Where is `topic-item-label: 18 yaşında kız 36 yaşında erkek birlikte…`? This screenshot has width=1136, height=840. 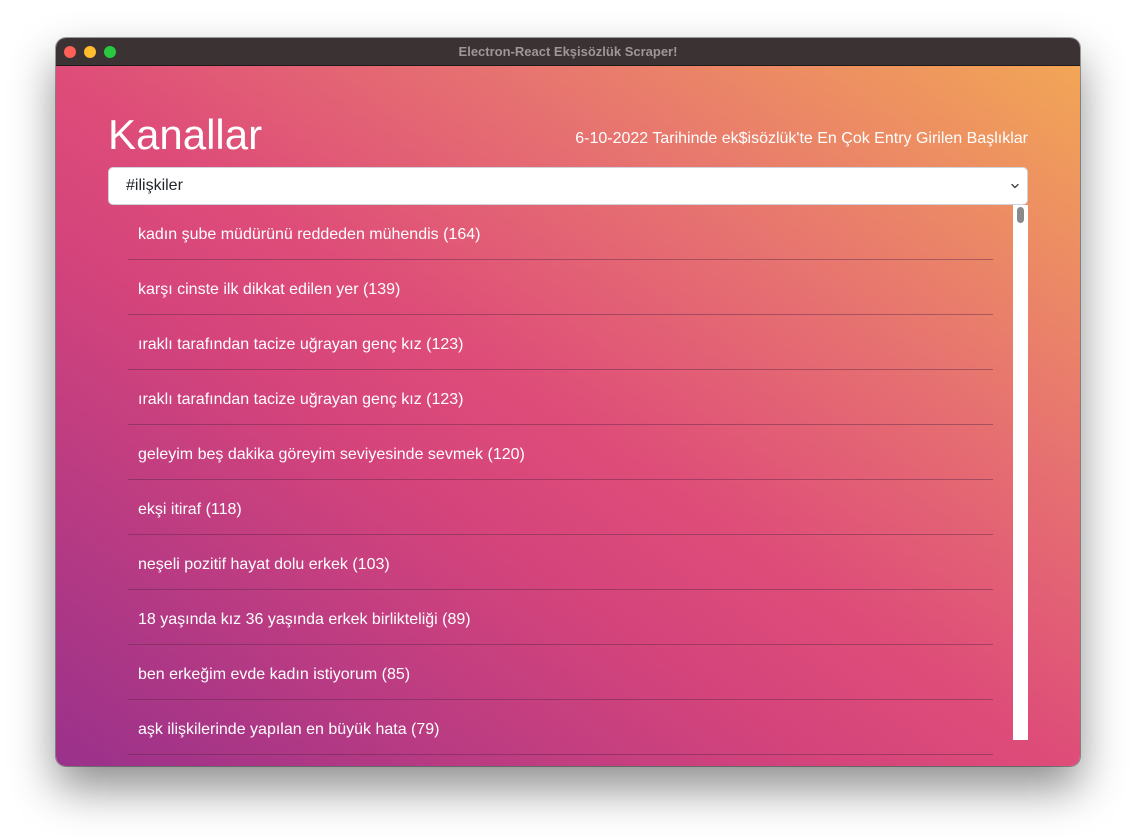 topic-item-label: 18 yaşında kız 36 yaşında erkek birlikte… is located at coordinates (304, 619).